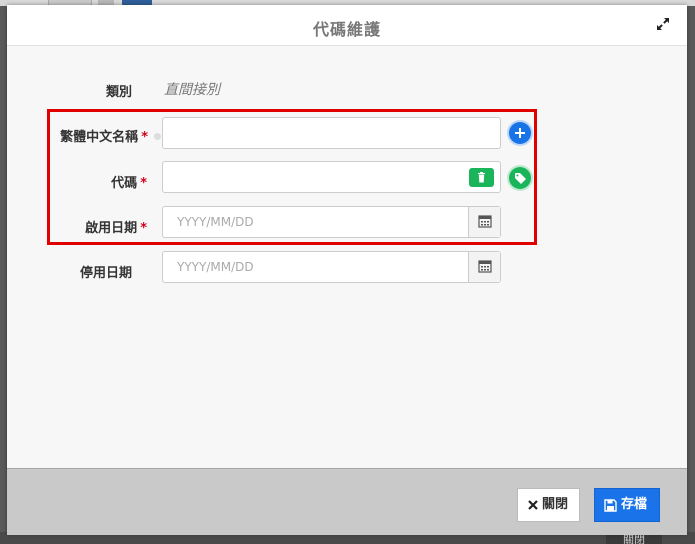 The width and height of the screenshot is (695, 544). What do you see at coordinates (192, 90) in the screenshot?
I see `category-value: 直間接別` at bounding box center [192, 90].